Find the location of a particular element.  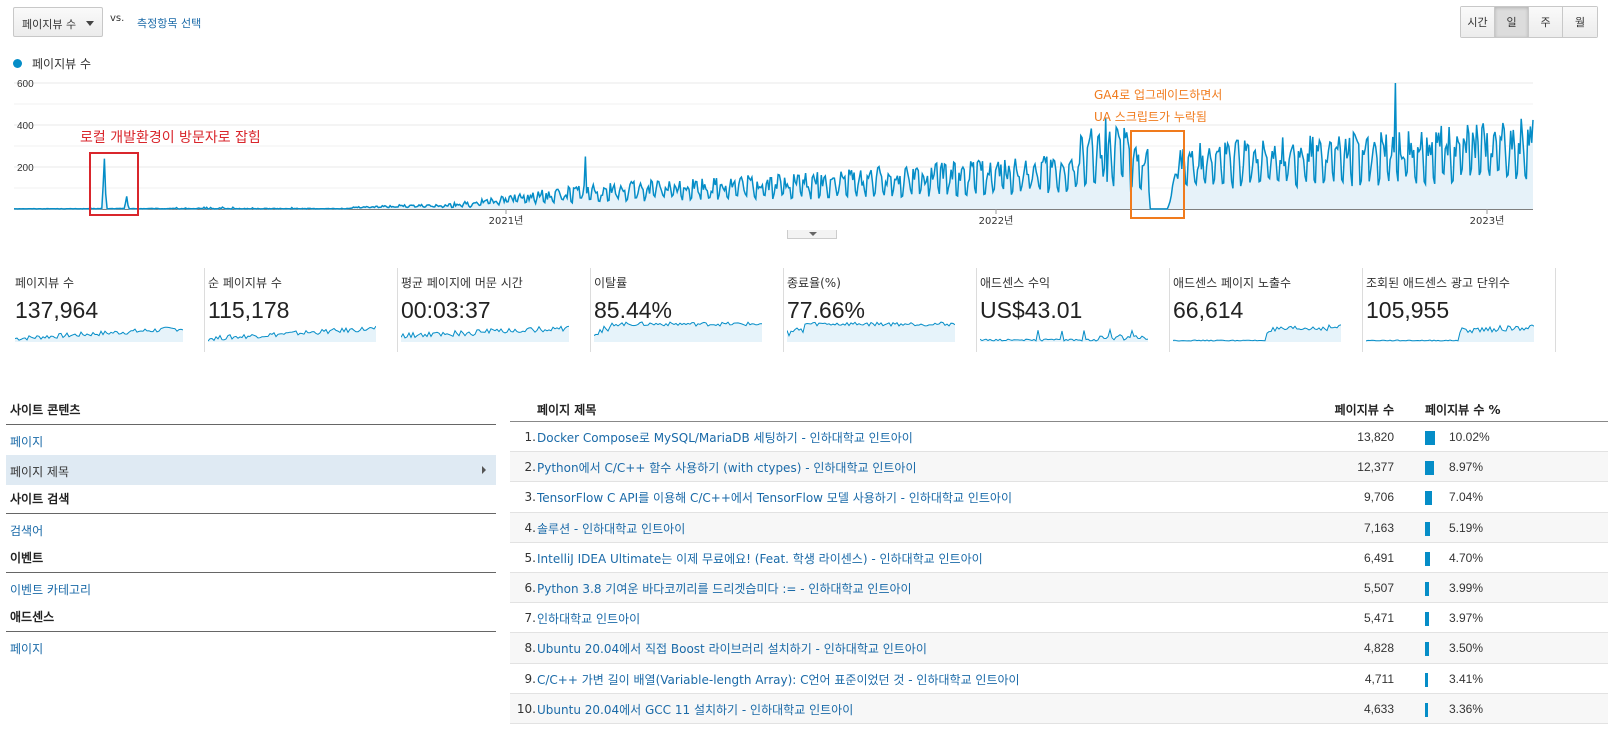

row-index: 6. is located at coordinates (530, 587).